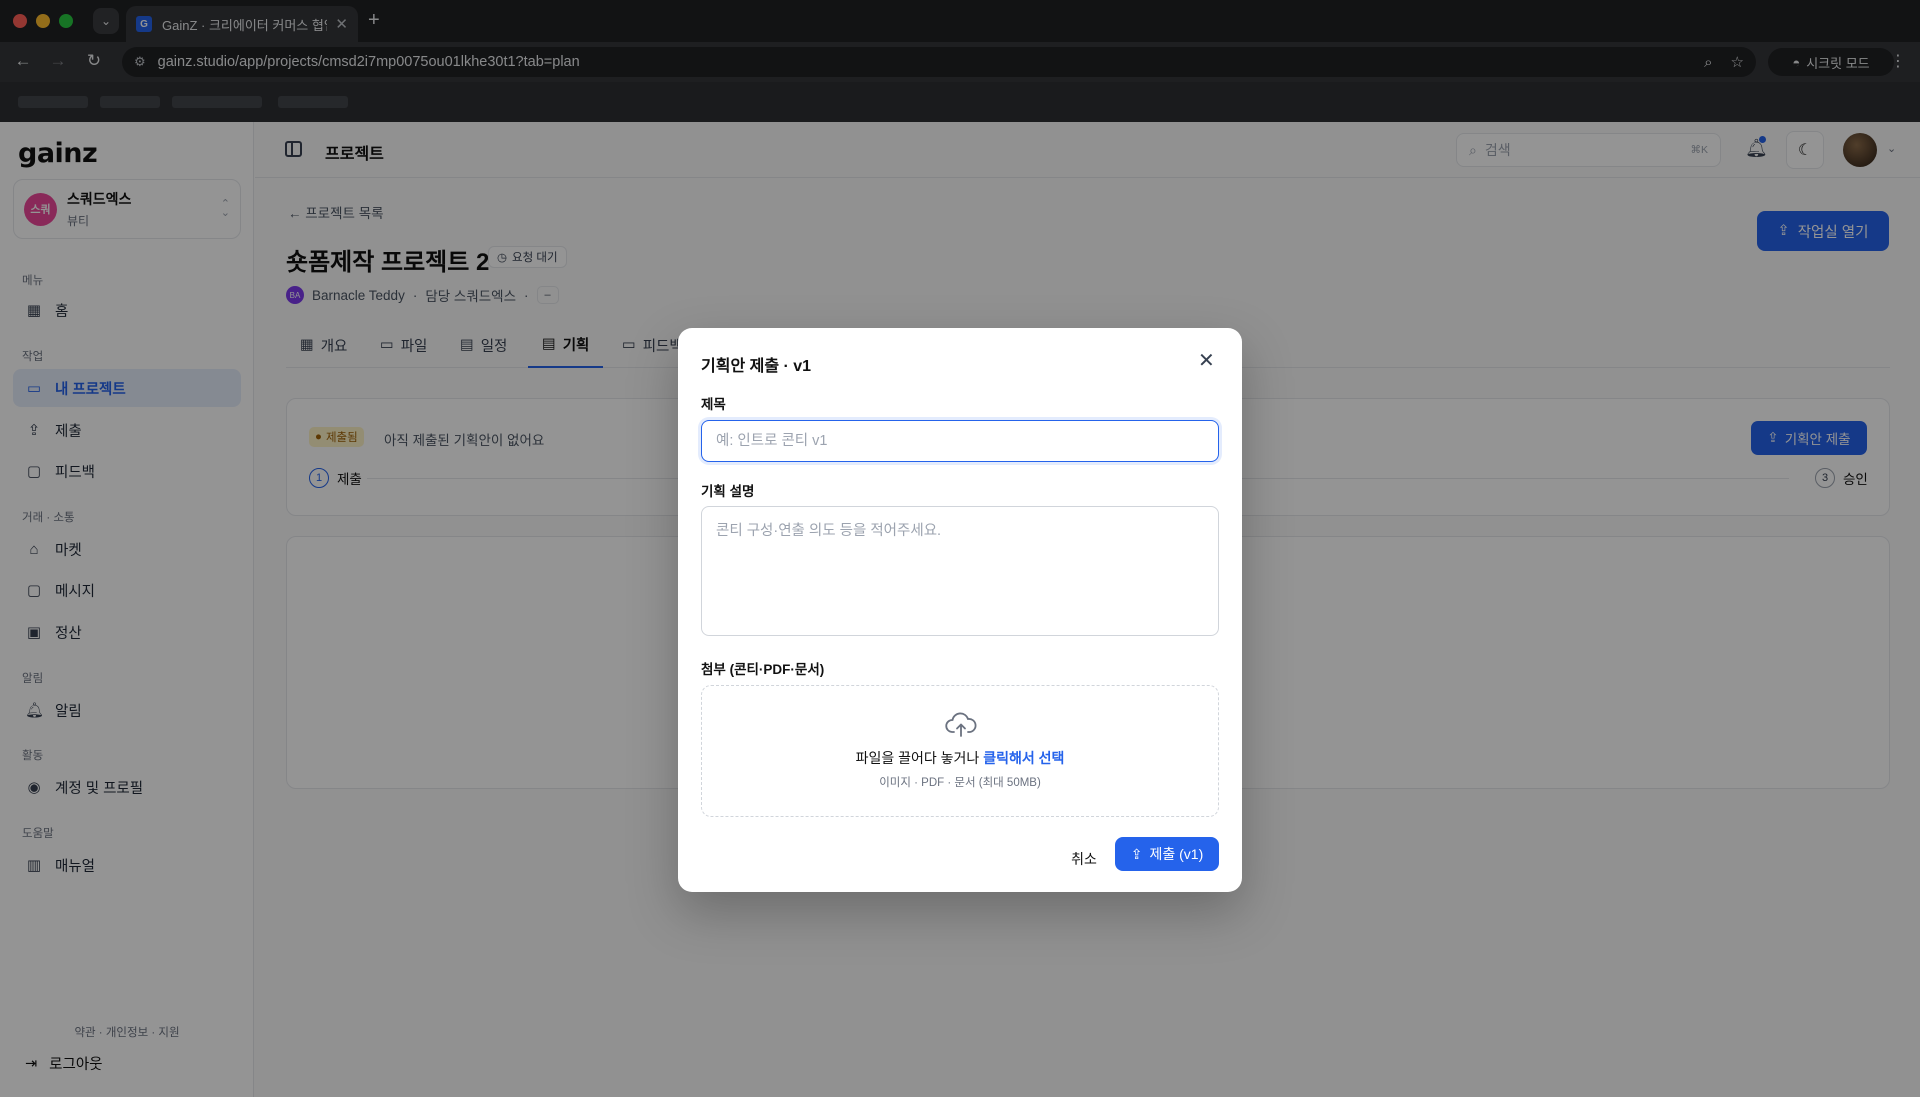  What do you see at coordinates (1084, 858) in the screenshot?
I see `cancel-button: 취소` at bounding box center [1084, 858].